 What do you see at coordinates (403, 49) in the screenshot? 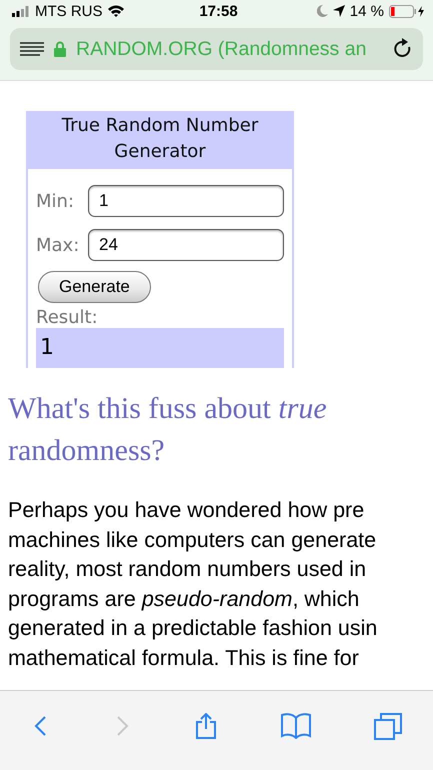
I see `reload-icon` at bounding box center [403, 49].